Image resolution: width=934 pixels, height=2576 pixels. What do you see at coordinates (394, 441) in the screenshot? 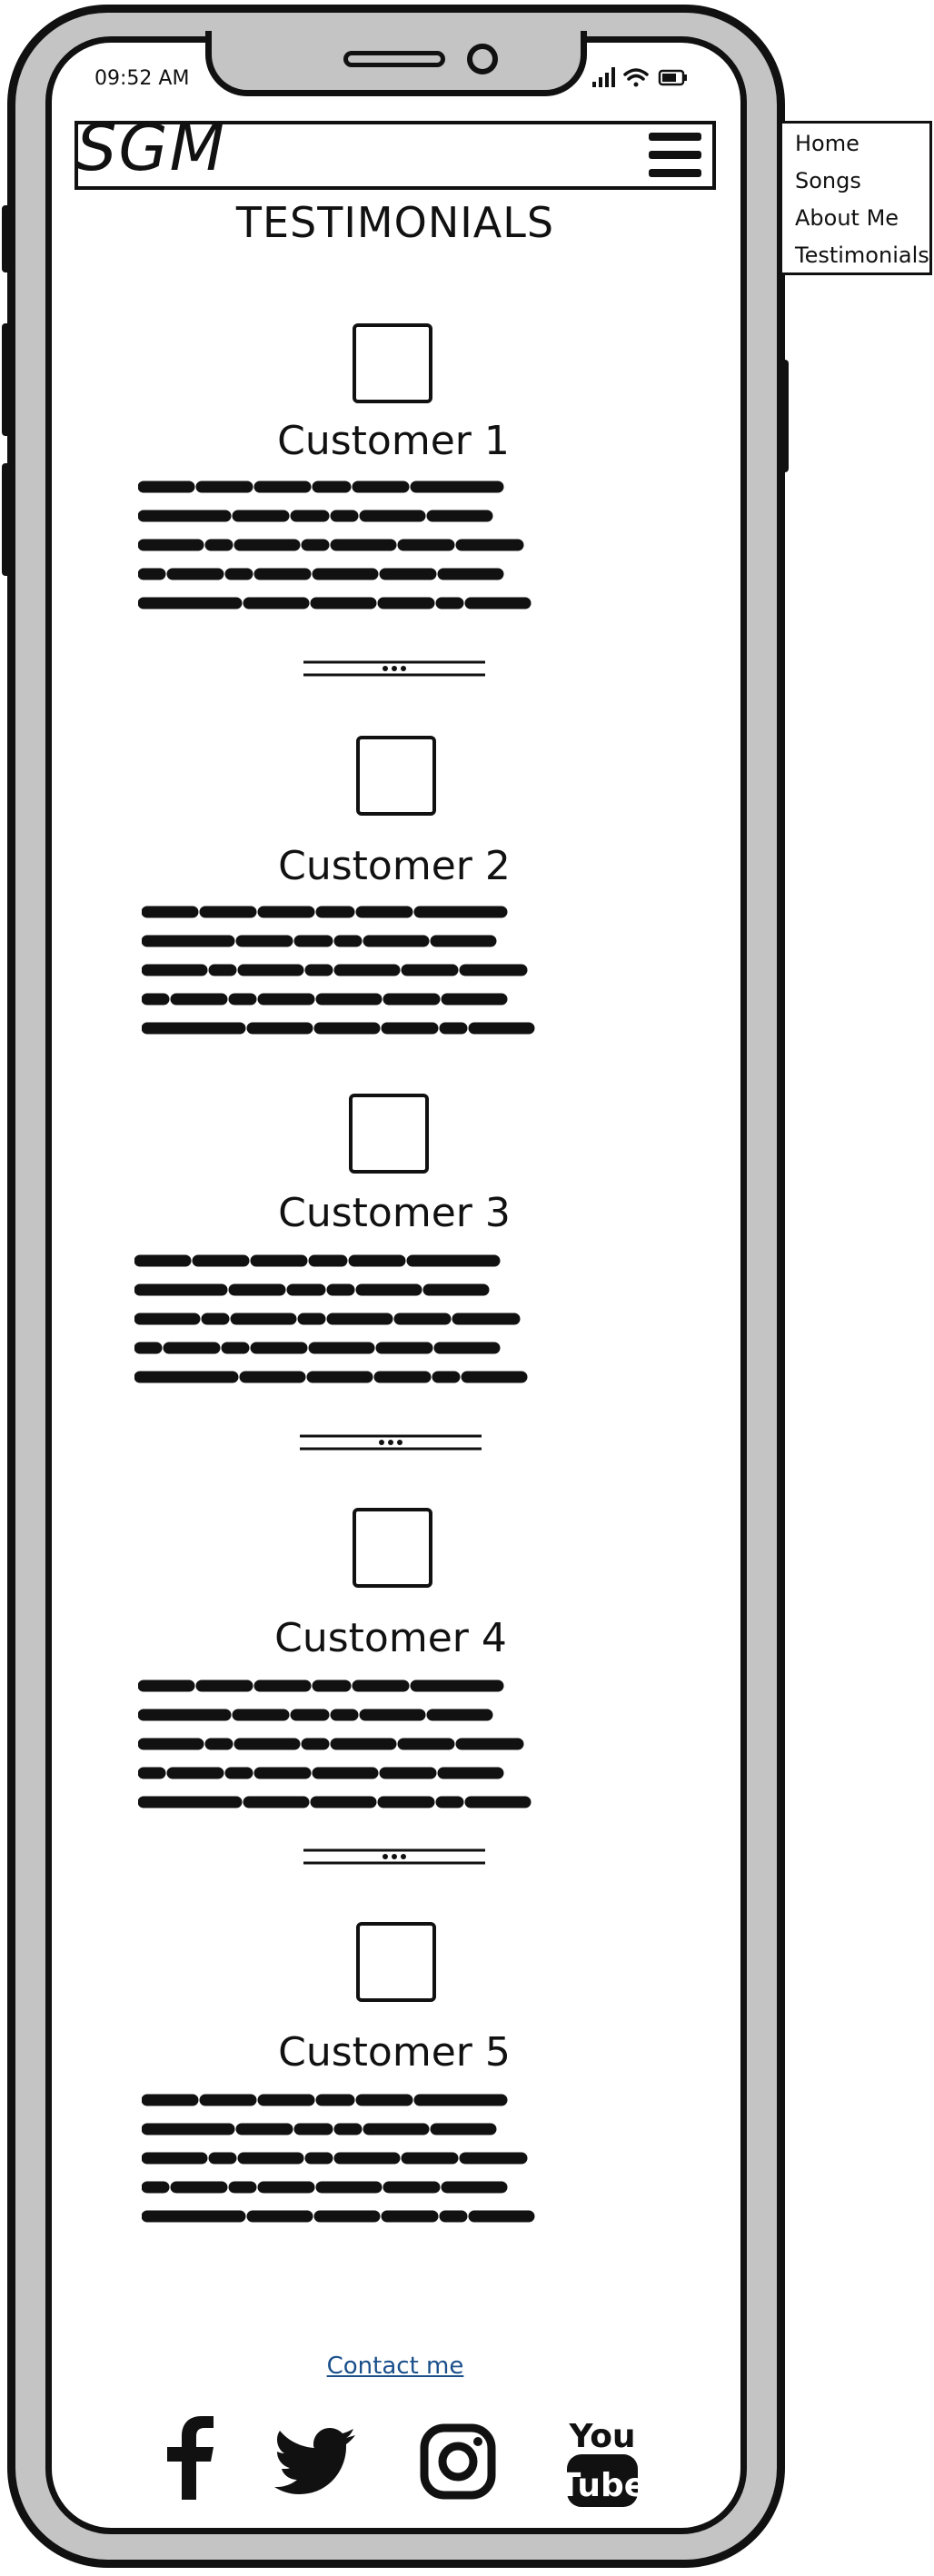
I see `customer-name: Customer 1` at bounding box center [394, 441].